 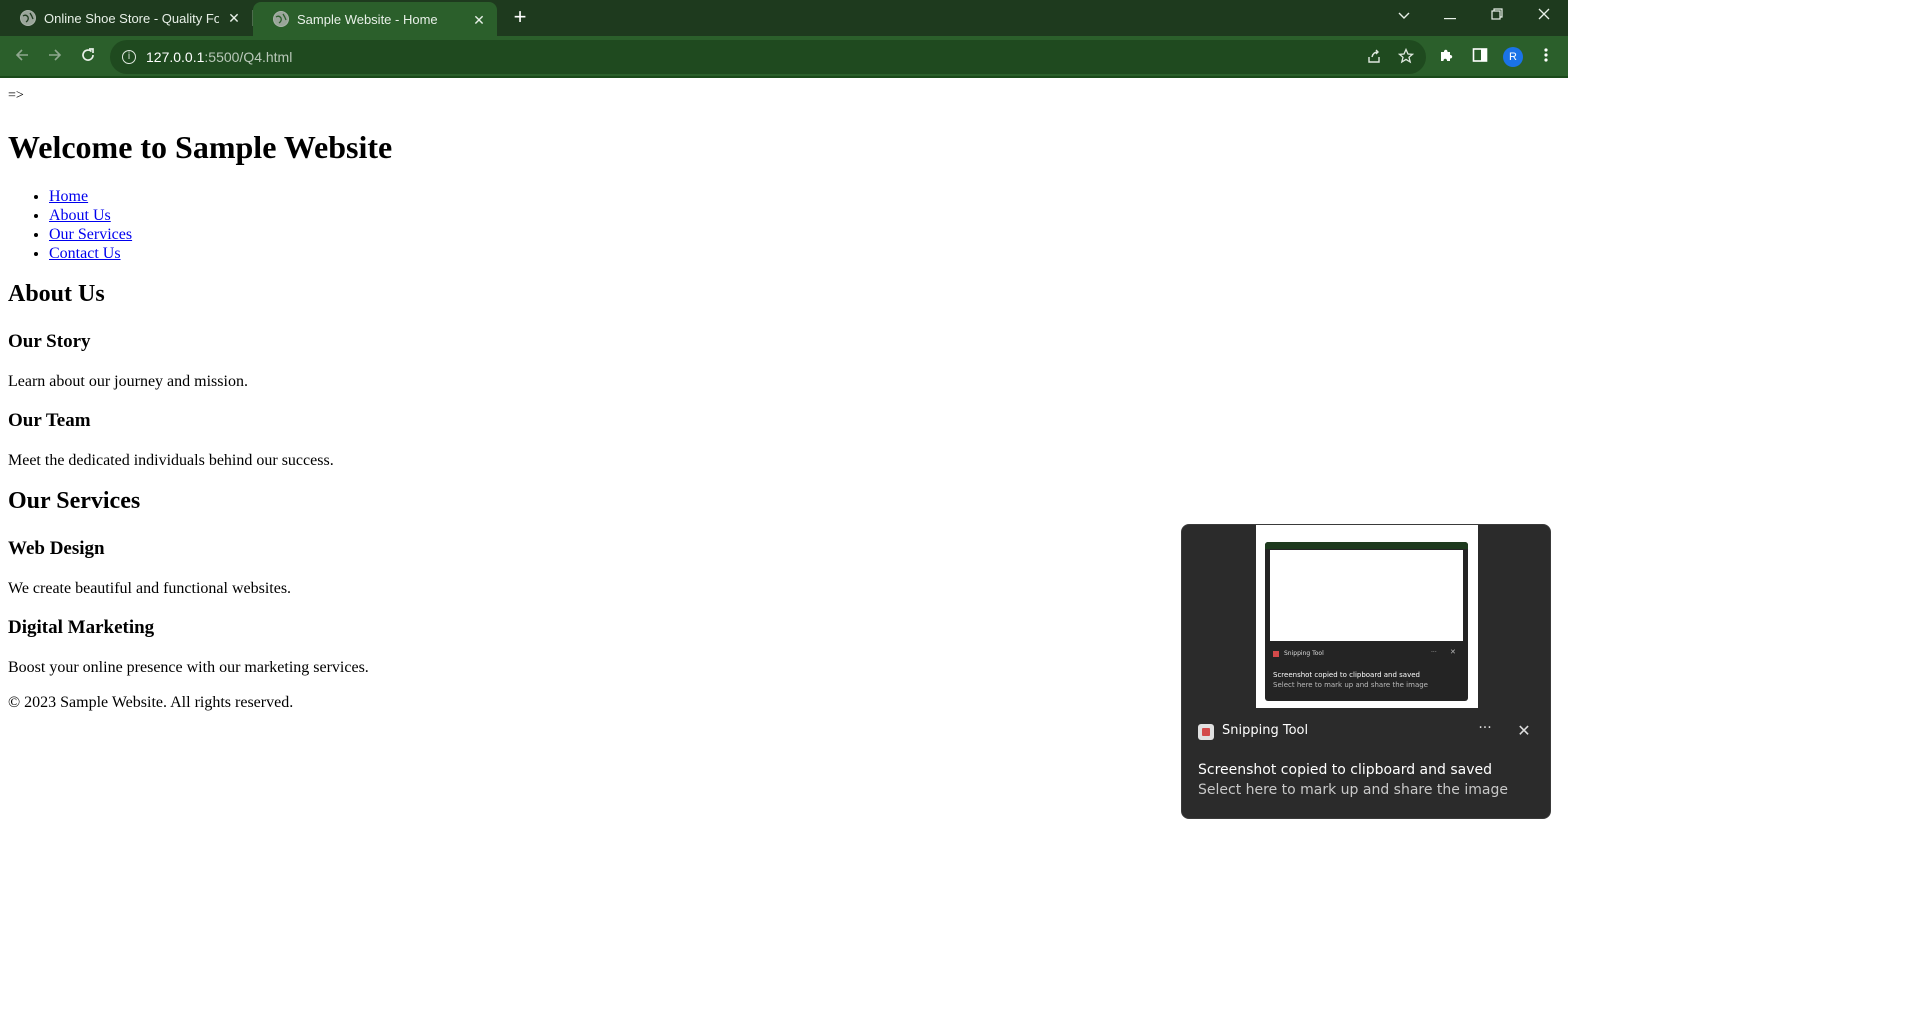 What do you see at coordinates (1546, 57) in the screenshot?
I see `menu-kebab-icon` at bounding box center [1546, 57].